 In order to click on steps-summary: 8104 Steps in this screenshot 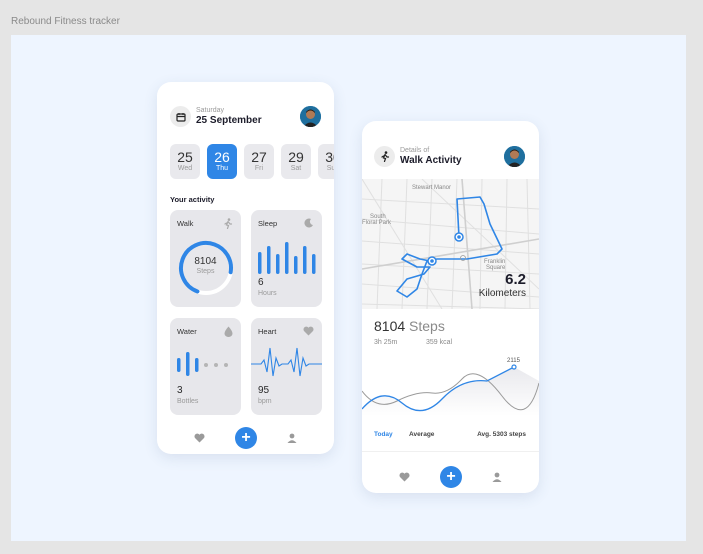, I will do `click(409, 326)`.